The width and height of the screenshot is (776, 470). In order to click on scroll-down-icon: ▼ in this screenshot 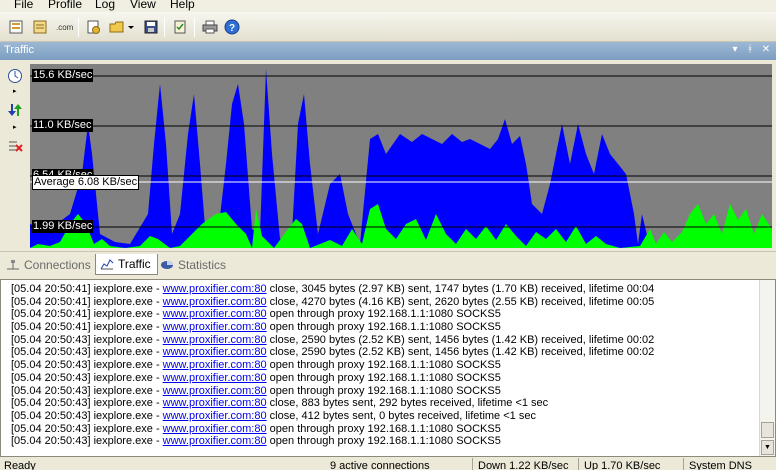, I will do `click(767, 447)`.